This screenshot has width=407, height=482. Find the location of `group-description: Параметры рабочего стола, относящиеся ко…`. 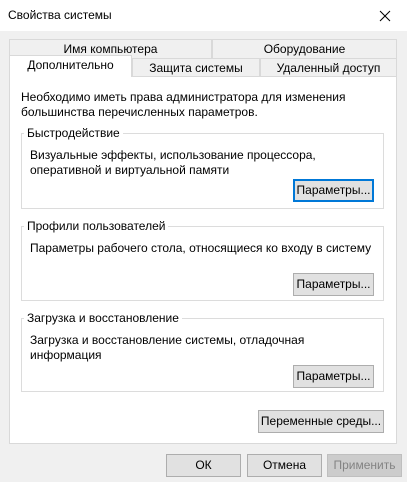

group-description: Параметры рабочего стола, относящиеся ко… is located at coordinates (201, 248).